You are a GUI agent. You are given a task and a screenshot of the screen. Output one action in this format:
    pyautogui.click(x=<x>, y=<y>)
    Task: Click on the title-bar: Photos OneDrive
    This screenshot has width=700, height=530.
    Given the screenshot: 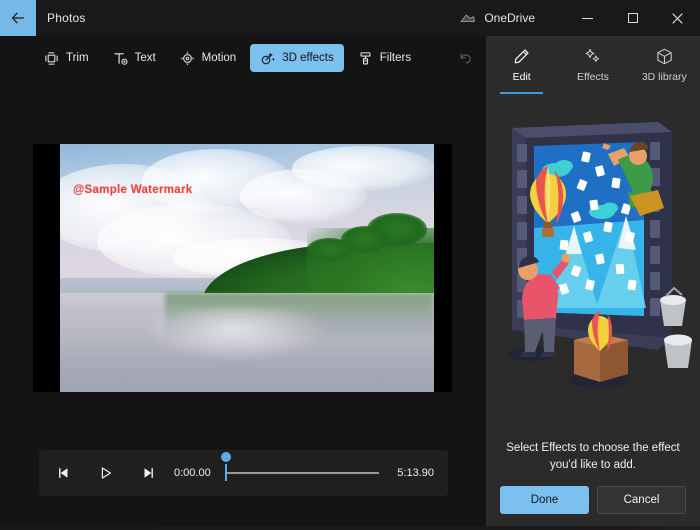 What is the action you would take?
    pyautogui.click(x=350, y=18)
    